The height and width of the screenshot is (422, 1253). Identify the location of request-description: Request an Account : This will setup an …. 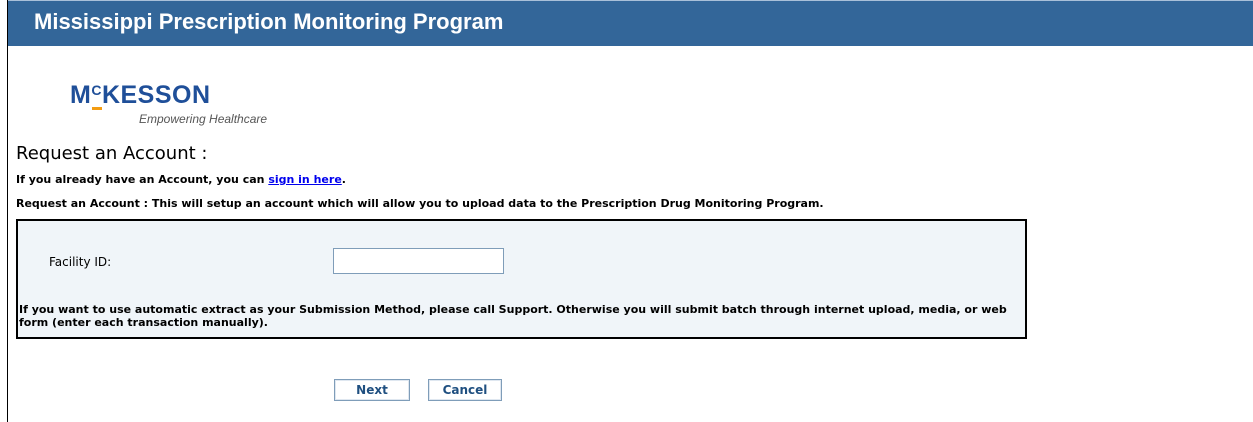
(420, 203).